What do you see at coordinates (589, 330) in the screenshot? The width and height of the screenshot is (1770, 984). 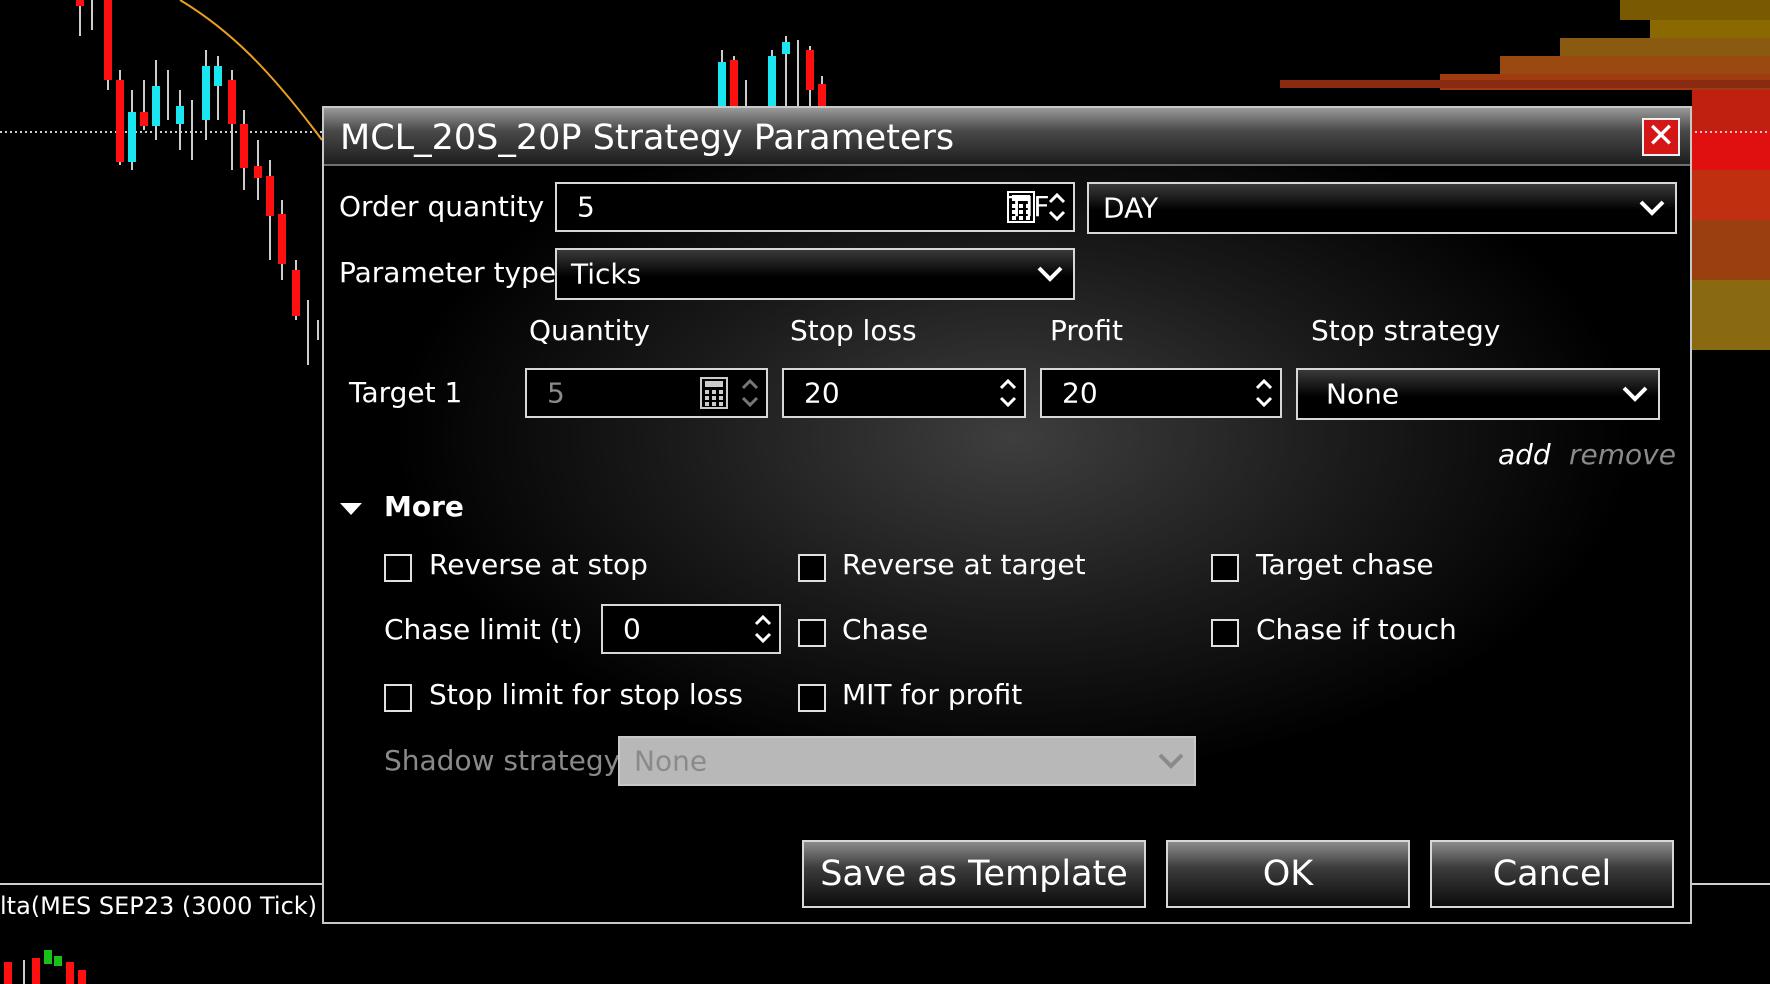 I see `header-quantity: Quantity` at bounding box center [589, 330].